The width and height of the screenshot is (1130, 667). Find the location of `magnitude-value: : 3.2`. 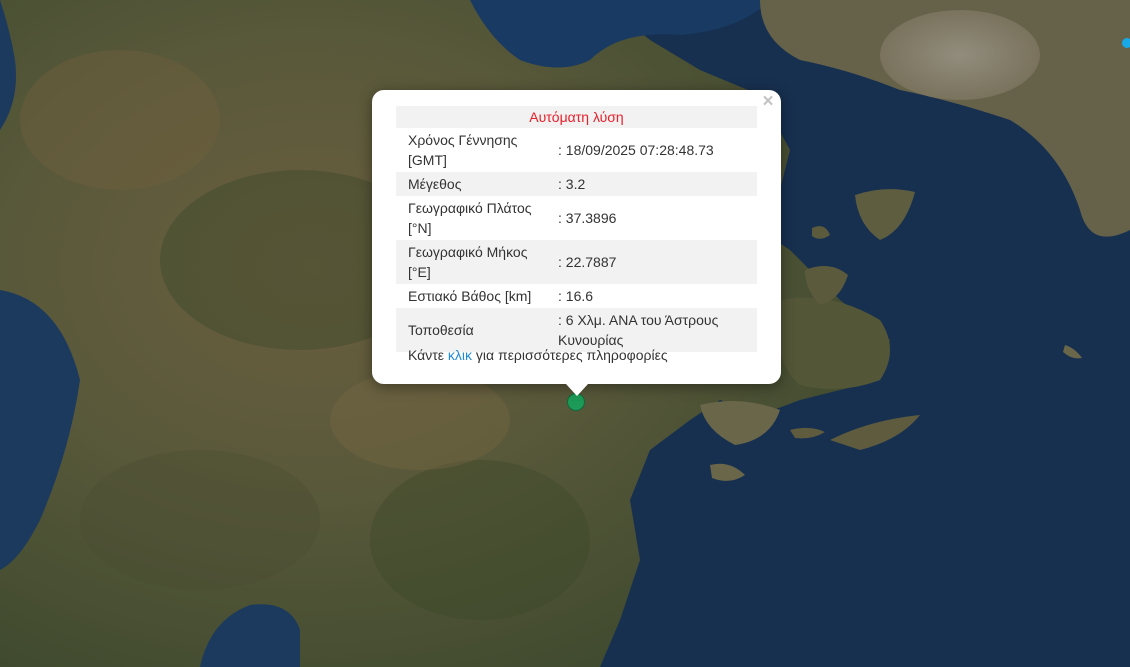

magnitude-value: : 3.2 is located at coordinates (657, 184).